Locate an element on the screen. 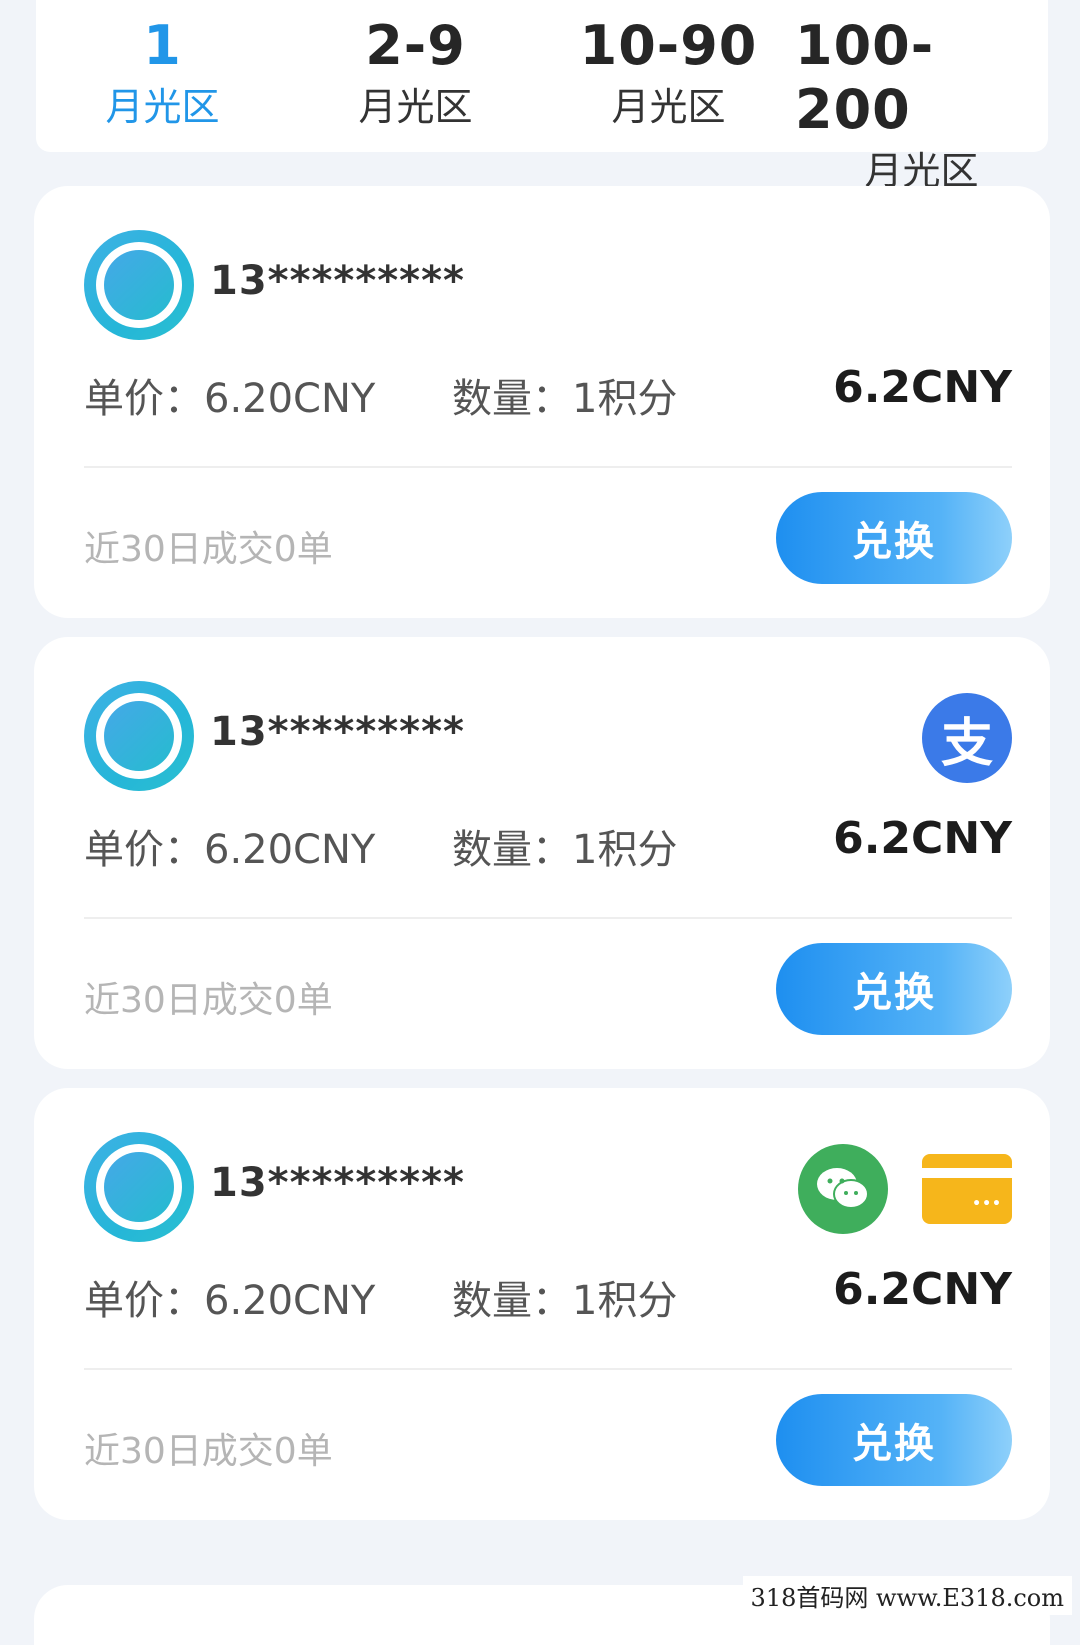  wechat-icon is located at coordinates (843, 1189).